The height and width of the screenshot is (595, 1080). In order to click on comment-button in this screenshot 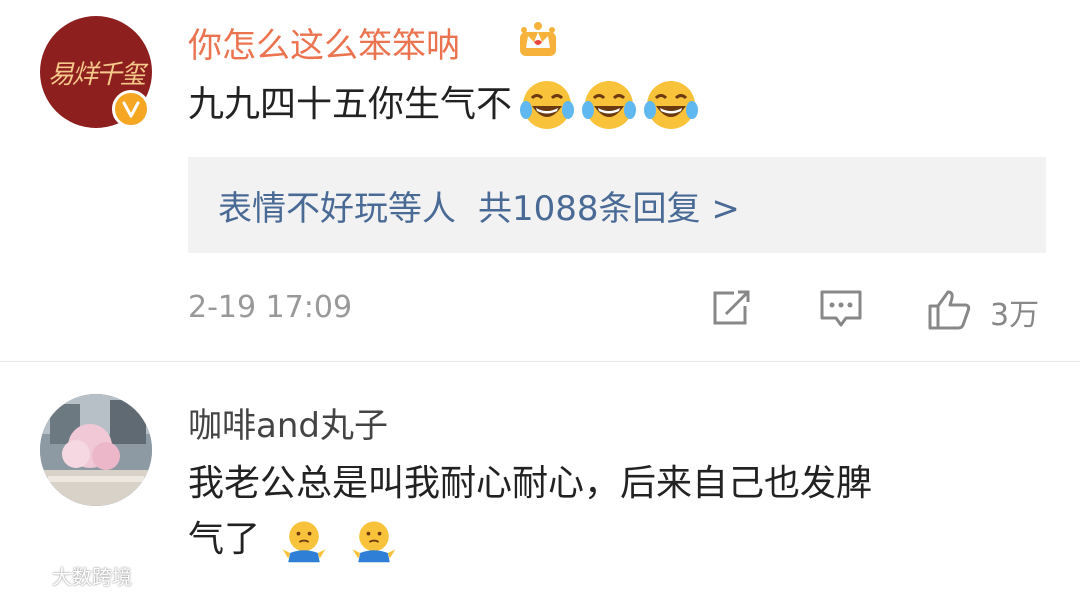, I will do `click(841, 311)`.